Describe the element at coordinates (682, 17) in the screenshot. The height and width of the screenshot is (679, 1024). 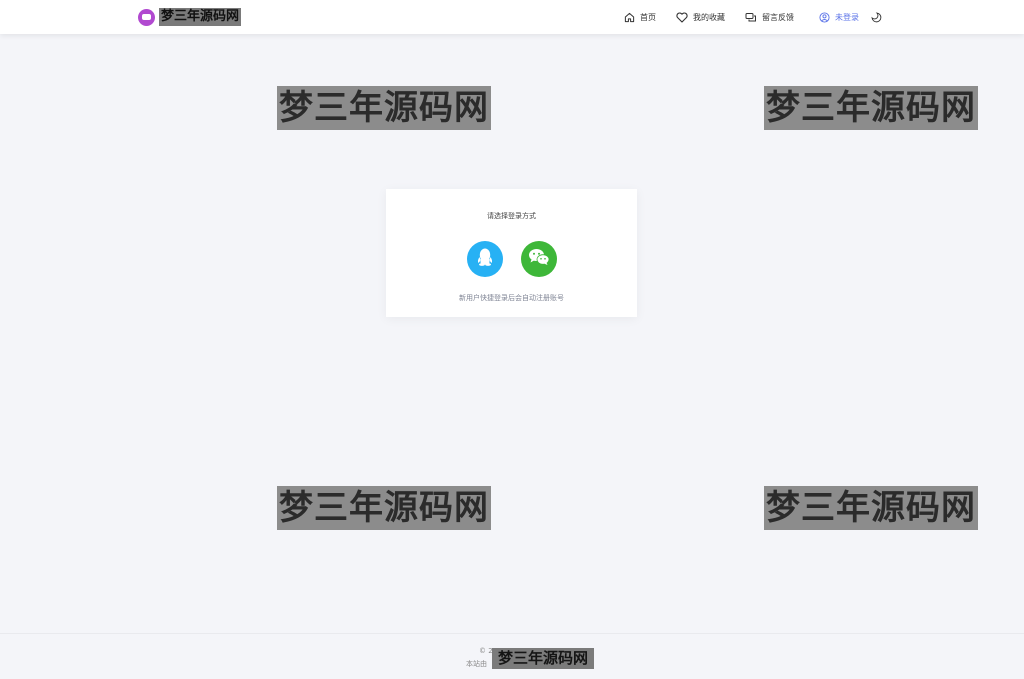
I see `heart-icon` at that location.